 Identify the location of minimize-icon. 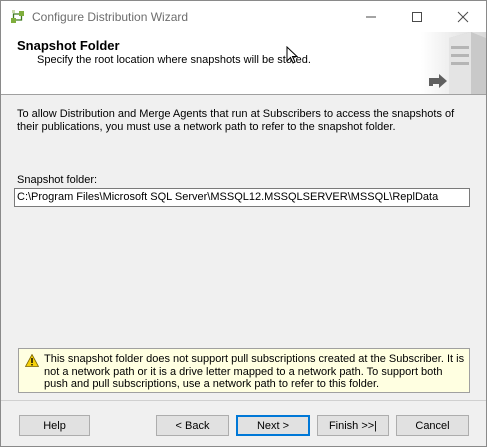
(371, 17).